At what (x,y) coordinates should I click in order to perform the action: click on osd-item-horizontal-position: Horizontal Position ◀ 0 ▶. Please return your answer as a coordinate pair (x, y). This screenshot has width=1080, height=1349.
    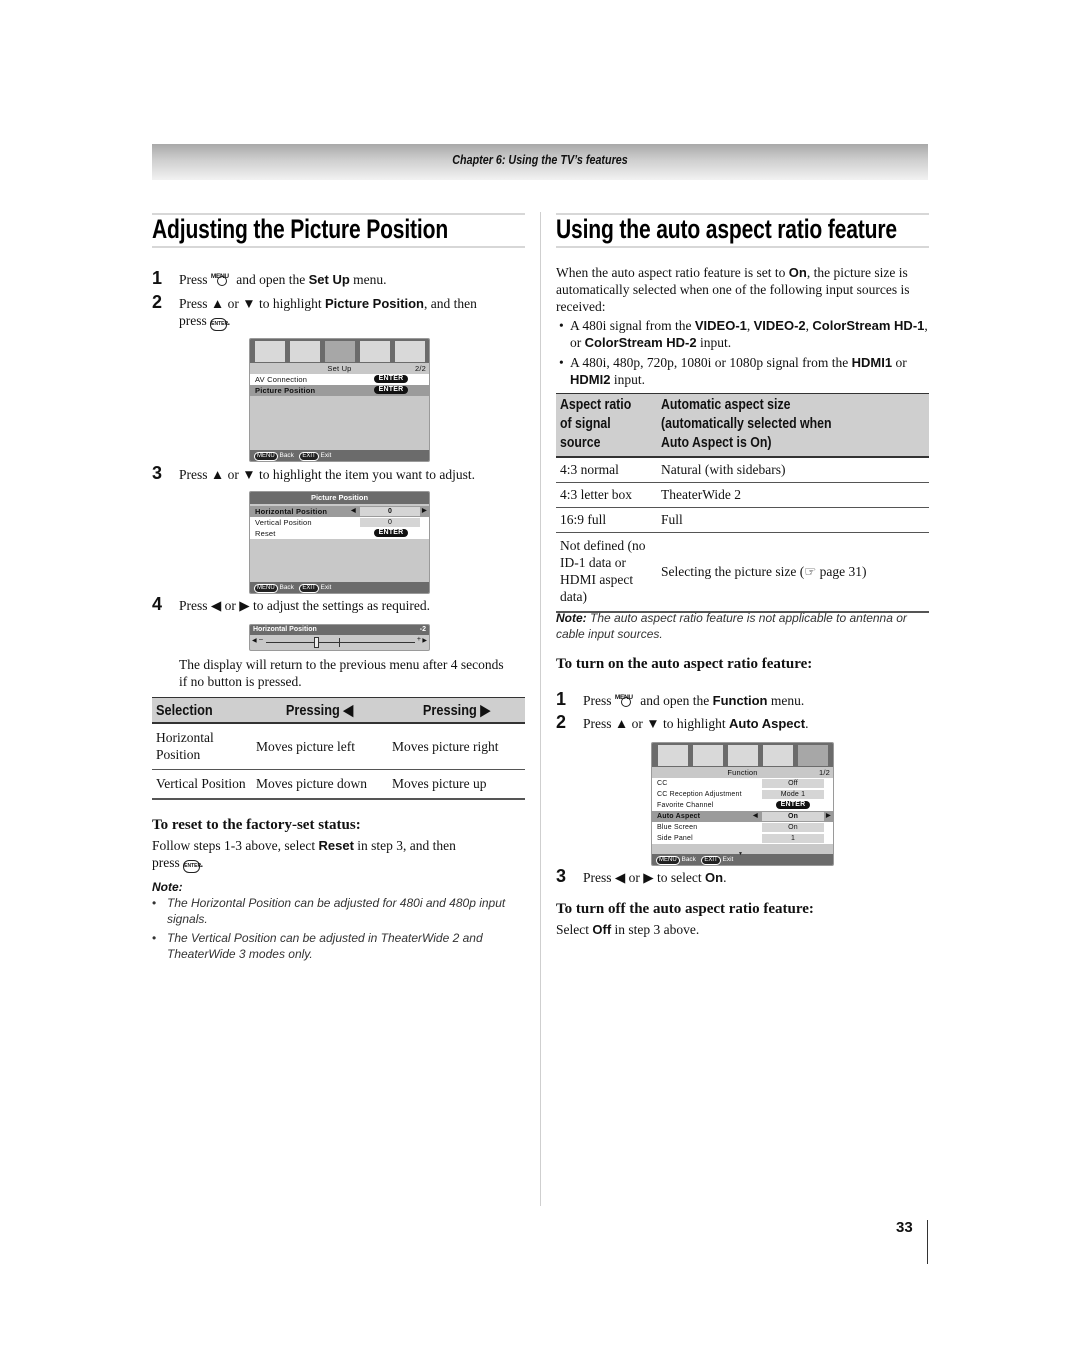
    Looking at the image, I should click on (339, 511).